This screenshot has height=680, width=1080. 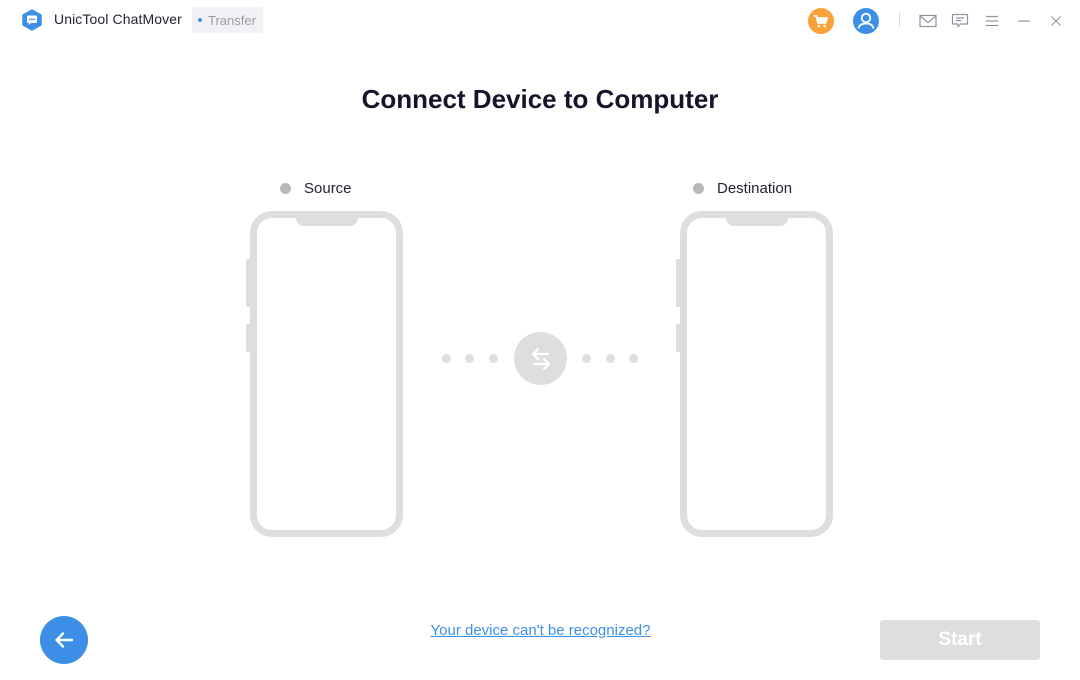 I want to click on feedback-button, so click(x=960, y=21).